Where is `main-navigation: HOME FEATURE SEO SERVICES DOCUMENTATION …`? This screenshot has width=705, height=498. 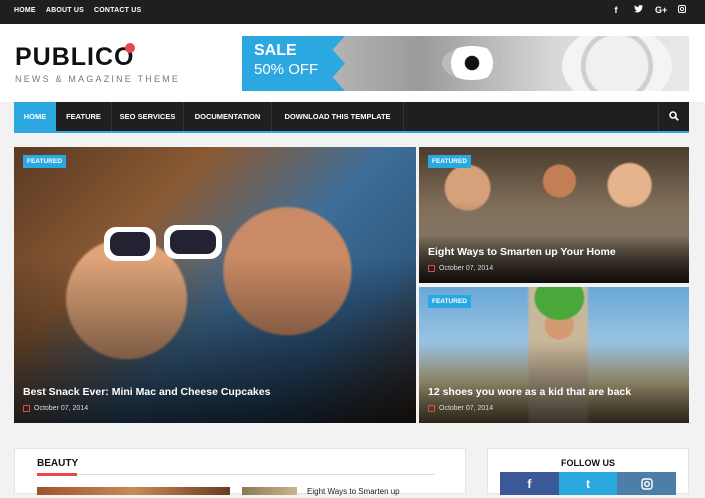
main-navigation: HOME FEATURE SEO SERVICES DOCUMENTATION … is located at coordinates (351, 117).